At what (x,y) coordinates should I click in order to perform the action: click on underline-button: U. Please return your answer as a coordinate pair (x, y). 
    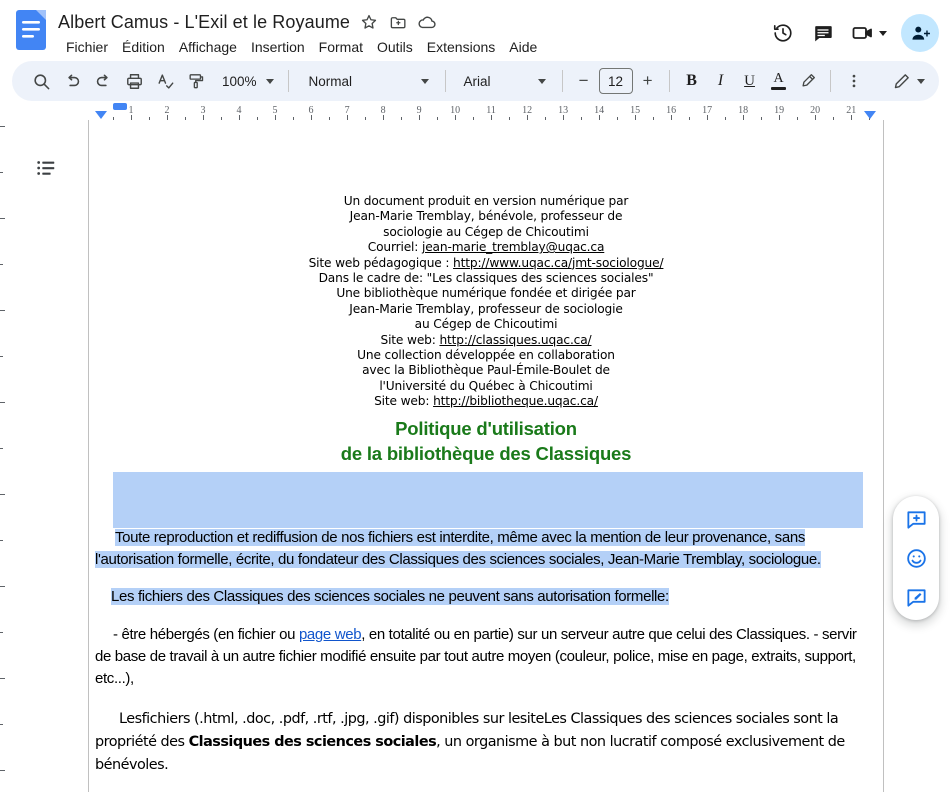
    Looking at the image, I should click on (750, 81).